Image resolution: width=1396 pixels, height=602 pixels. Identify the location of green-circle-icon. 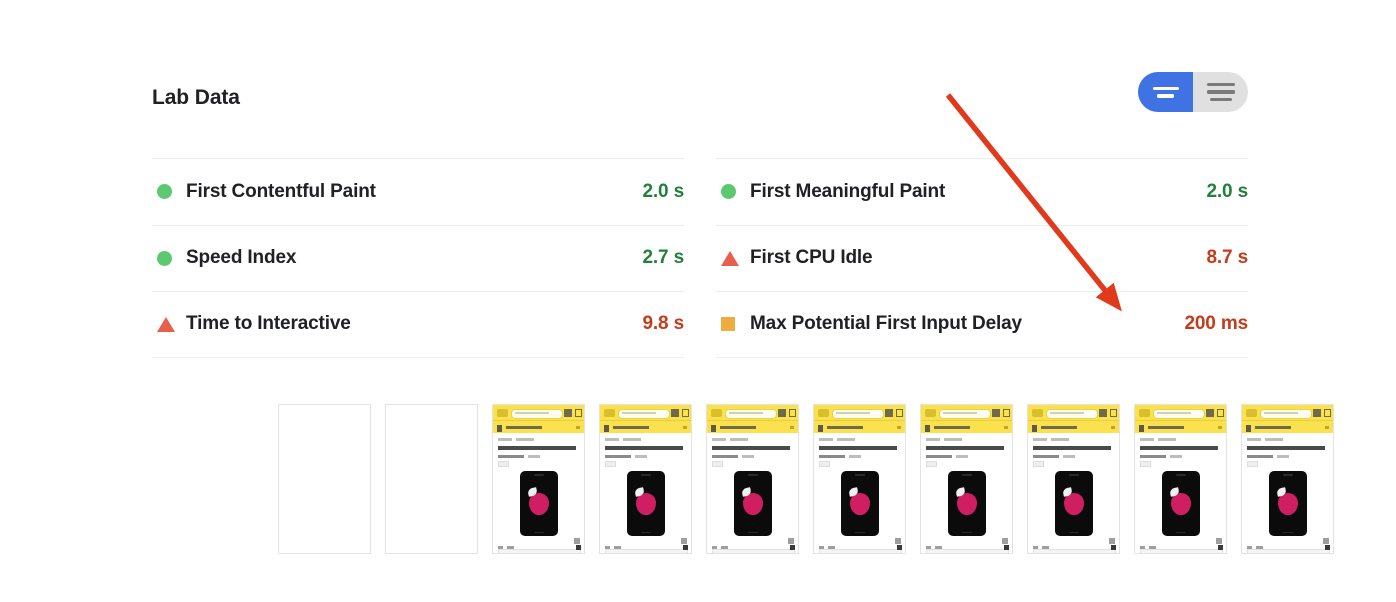
(164, 258).